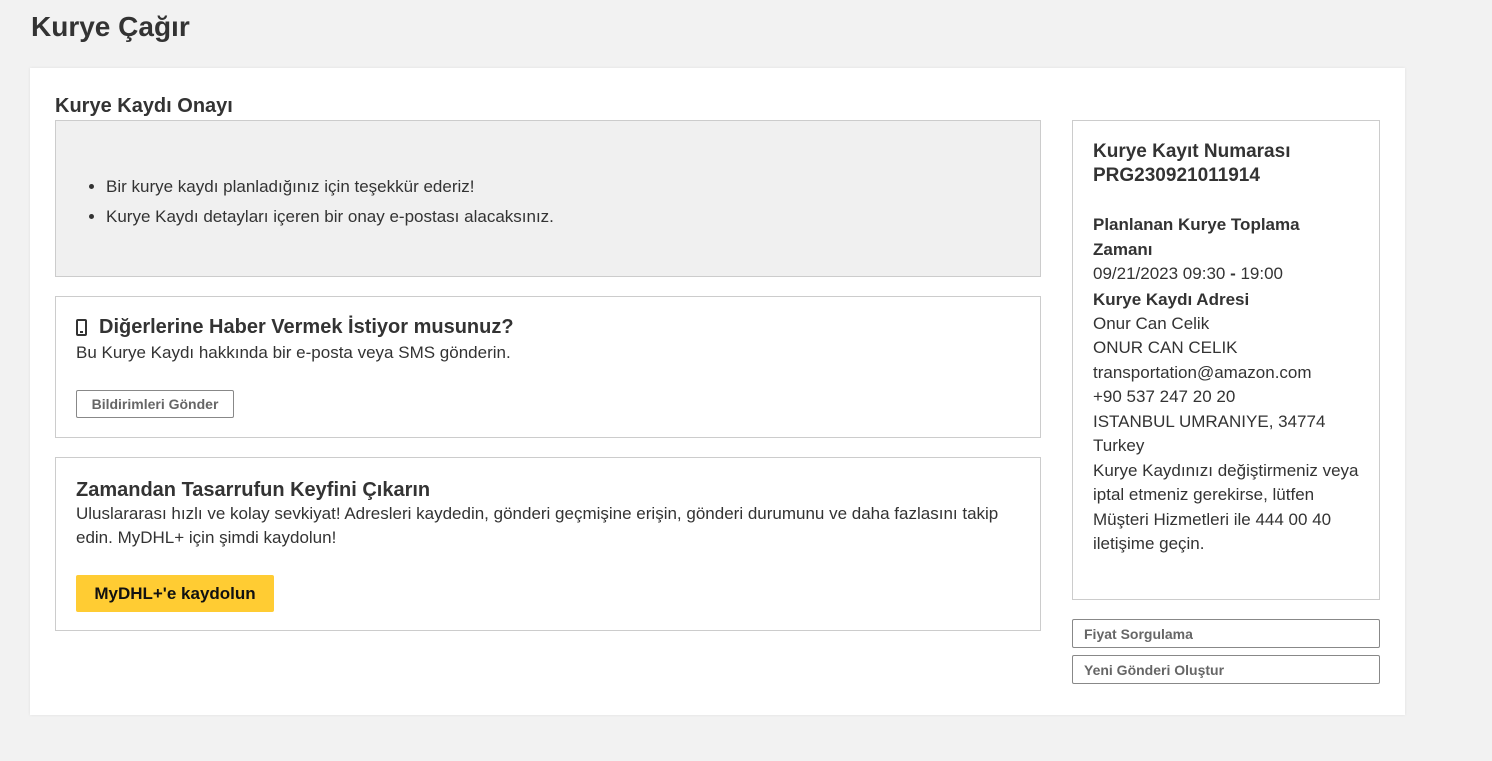  Describe the element at coordinates (175, 593) in the screenshot. I see `mydhl-signup-button: MyDHL+'e kaydolun` at that location.